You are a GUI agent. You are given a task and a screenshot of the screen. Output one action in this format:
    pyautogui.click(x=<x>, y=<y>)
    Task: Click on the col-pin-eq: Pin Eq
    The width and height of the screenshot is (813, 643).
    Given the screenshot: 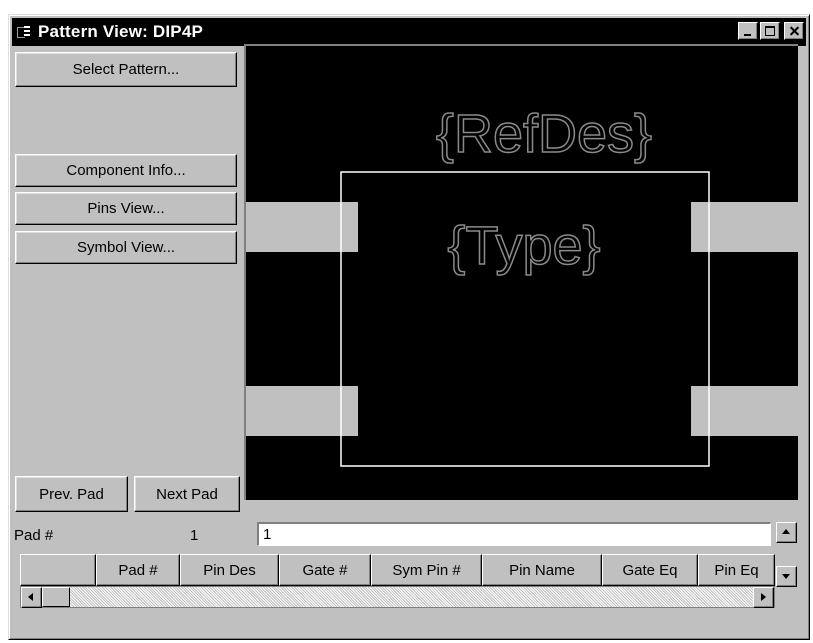 What is the action you would take?
    pyautogui.click(x=736, y=570)
    